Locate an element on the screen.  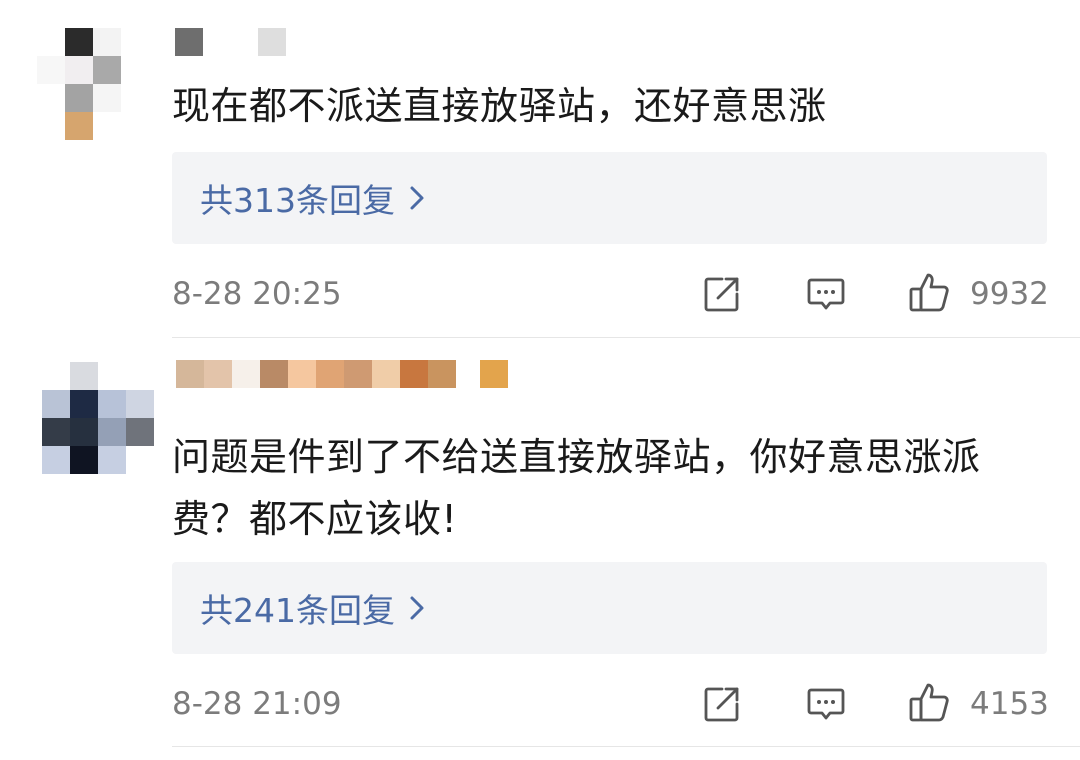
divider is located at coordinates (626, 746).